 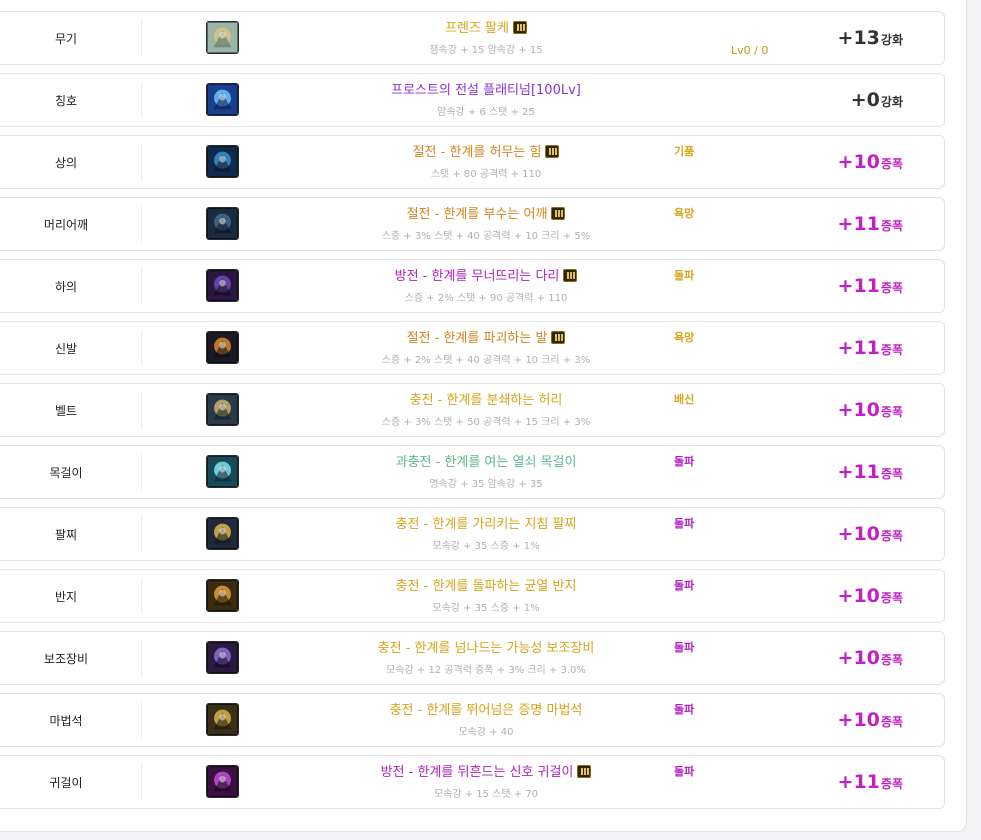 What do you see at coordinates (486, 112) in the screenshot?
I see `item-stats: 암속강 + 6 스탯 + 25` at bounding box center [486, 112].